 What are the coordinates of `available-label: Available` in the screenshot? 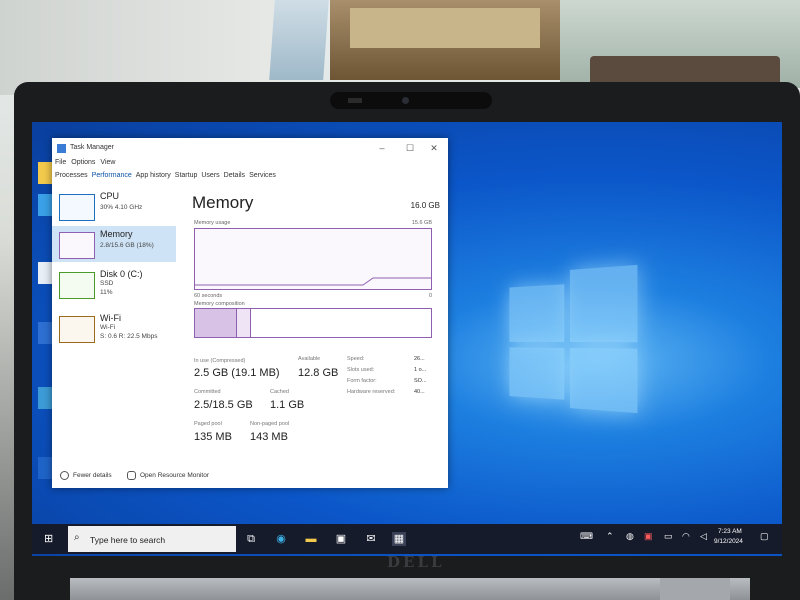 It's located at (309, 359).